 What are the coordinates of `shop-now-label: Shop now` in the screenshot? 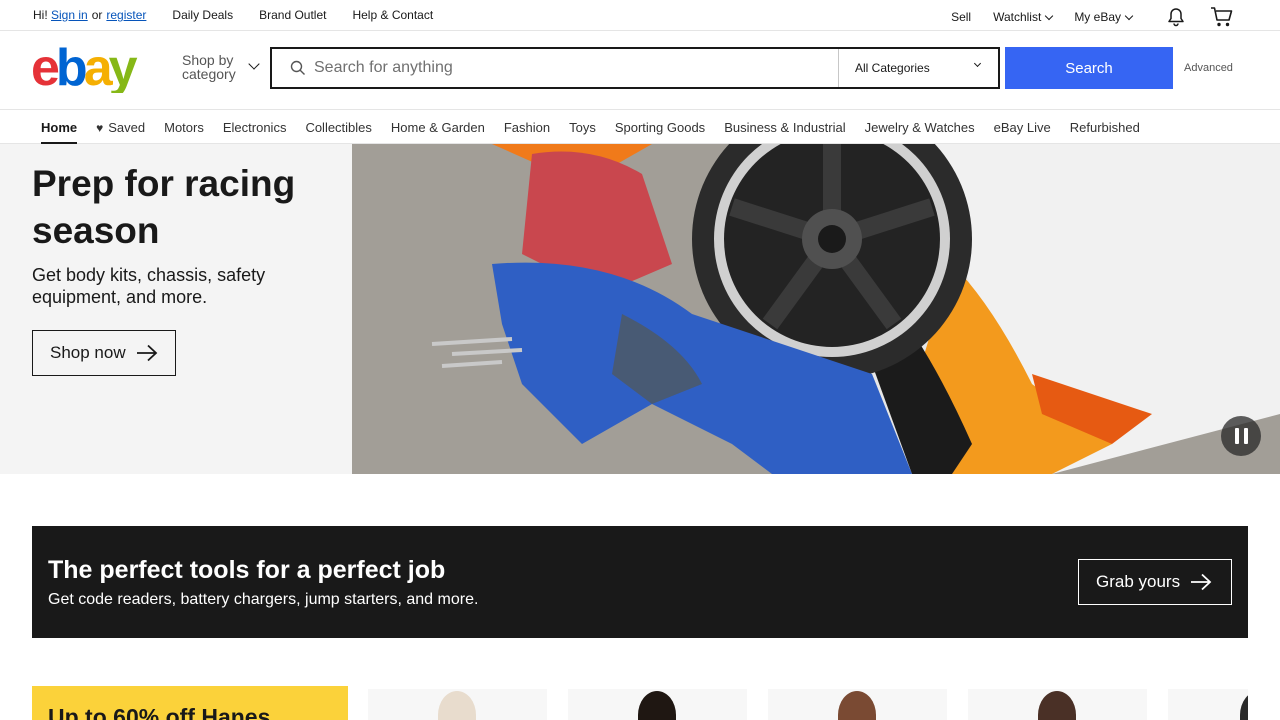 It's located at (88, 352).